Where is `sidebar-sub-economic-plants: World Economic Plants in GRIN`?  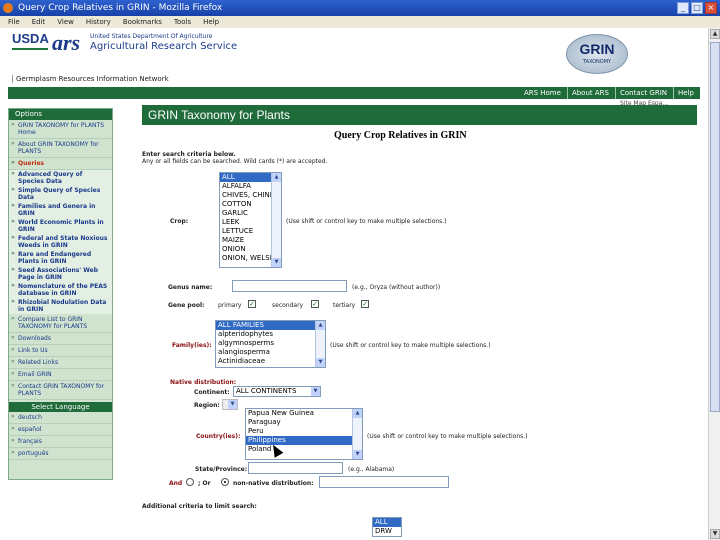 sidebar-sub-economic-plants: World Economic Plants in GRIN is located at coordinates (60, 226).